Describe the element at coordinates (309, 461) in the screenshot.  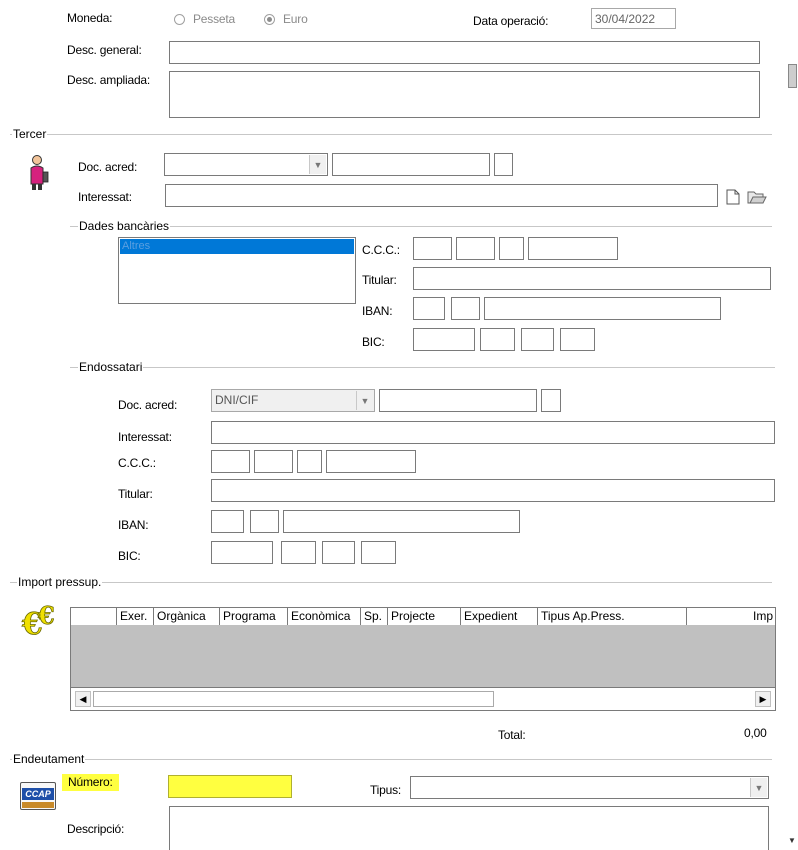
I see `end-ccc-dc-input` at that location.